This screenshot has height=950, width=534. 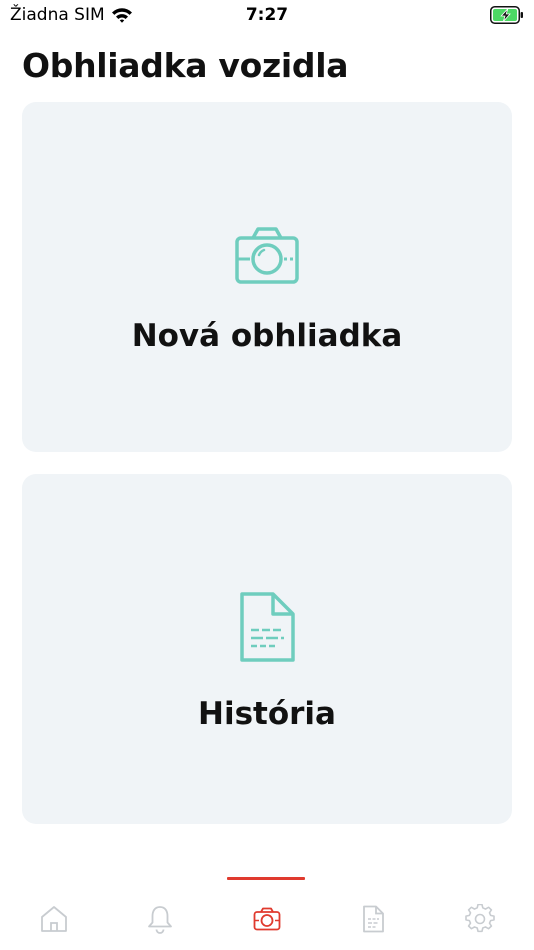 I want to click on battery-charging-icon, so click(x=506, y=15).